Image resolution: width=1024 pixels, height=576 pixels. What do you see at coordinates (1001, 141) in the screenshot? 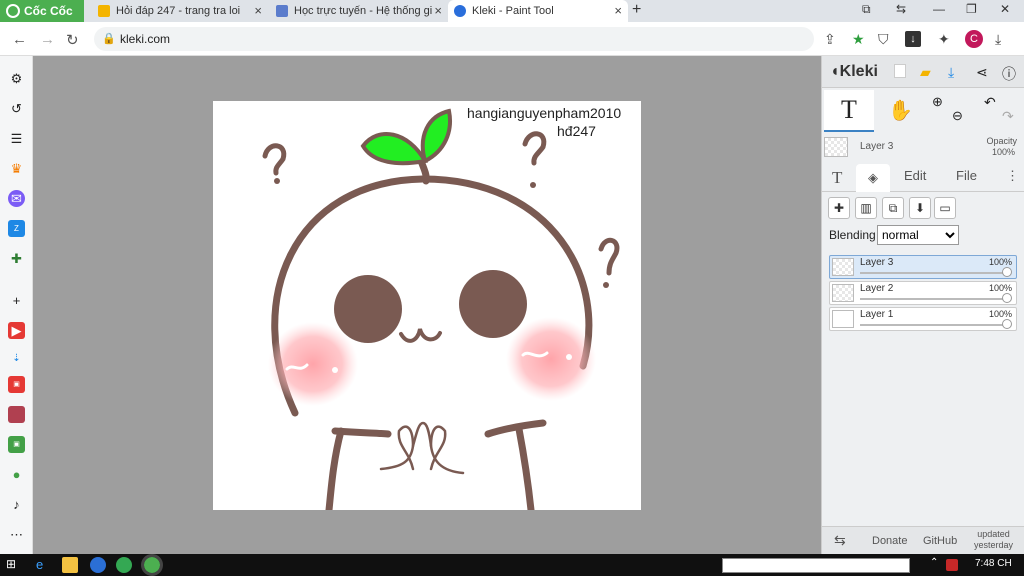
I see `opacity-label: Opacity` at bounding box center [1001, 141].